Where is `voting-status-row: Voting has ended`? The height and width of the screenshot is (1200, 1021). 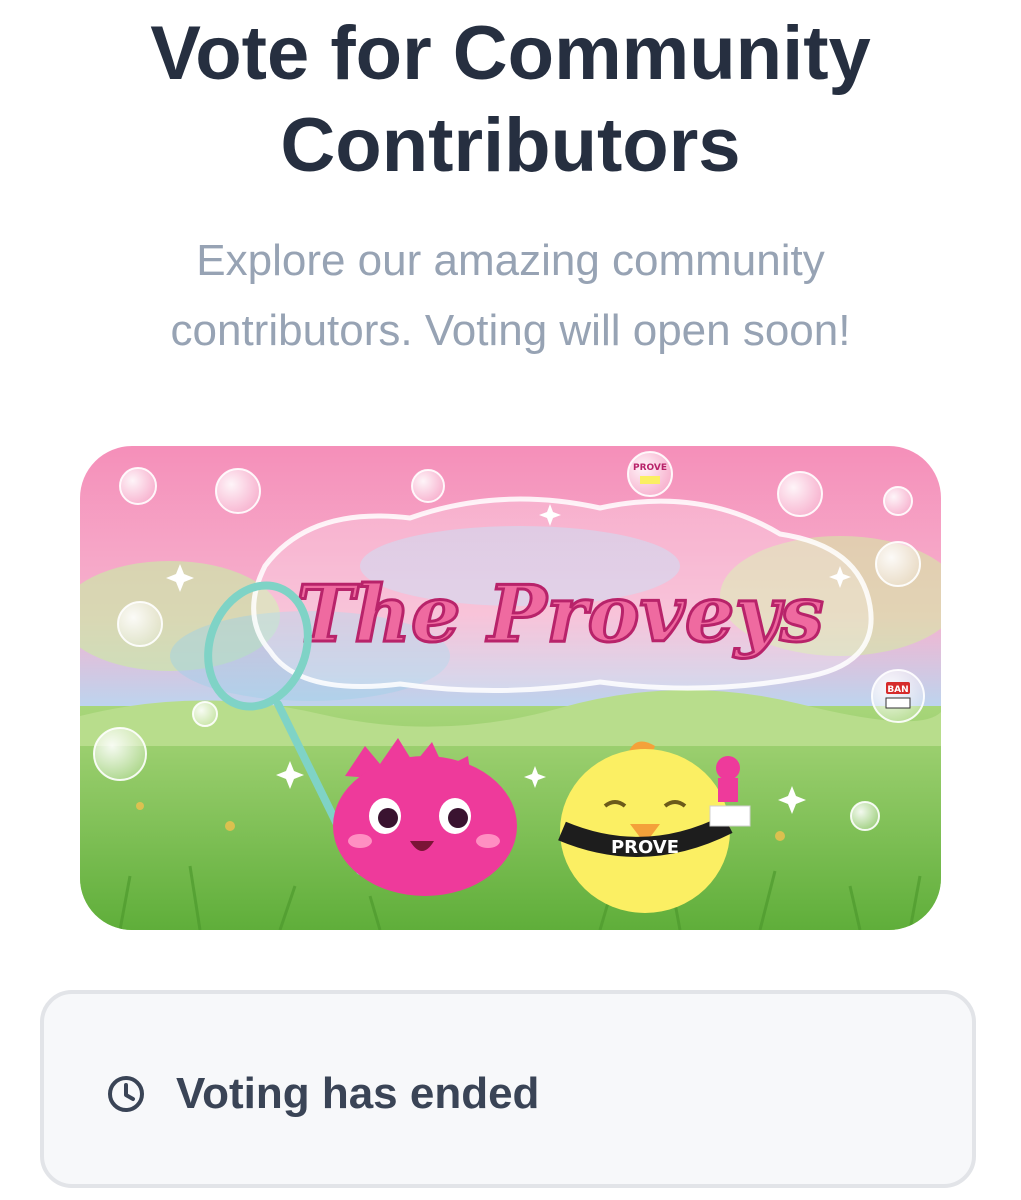 voting-status-row: Voting has ended is located at coordinates (322, 1094).